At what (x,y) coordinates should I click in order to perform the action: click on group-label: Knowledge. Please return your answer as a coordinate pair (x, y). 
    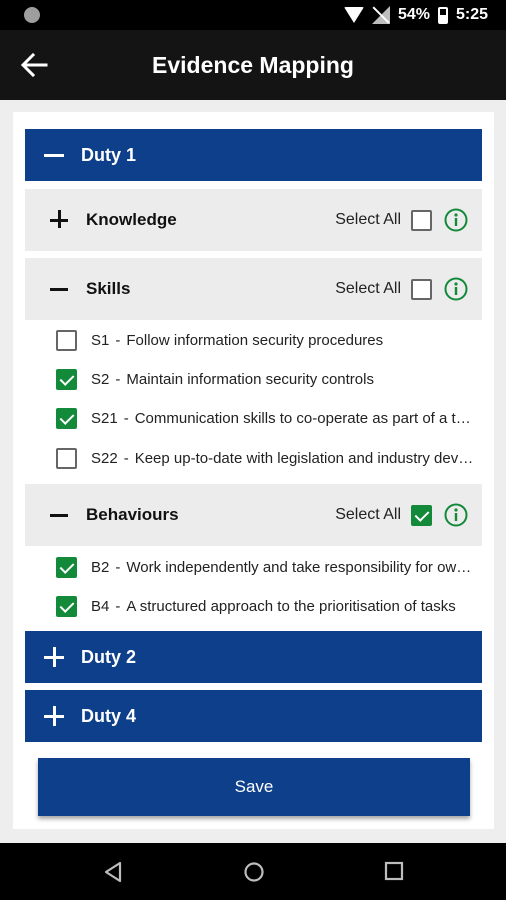
    Looking at the image, I should click on (131, 219).